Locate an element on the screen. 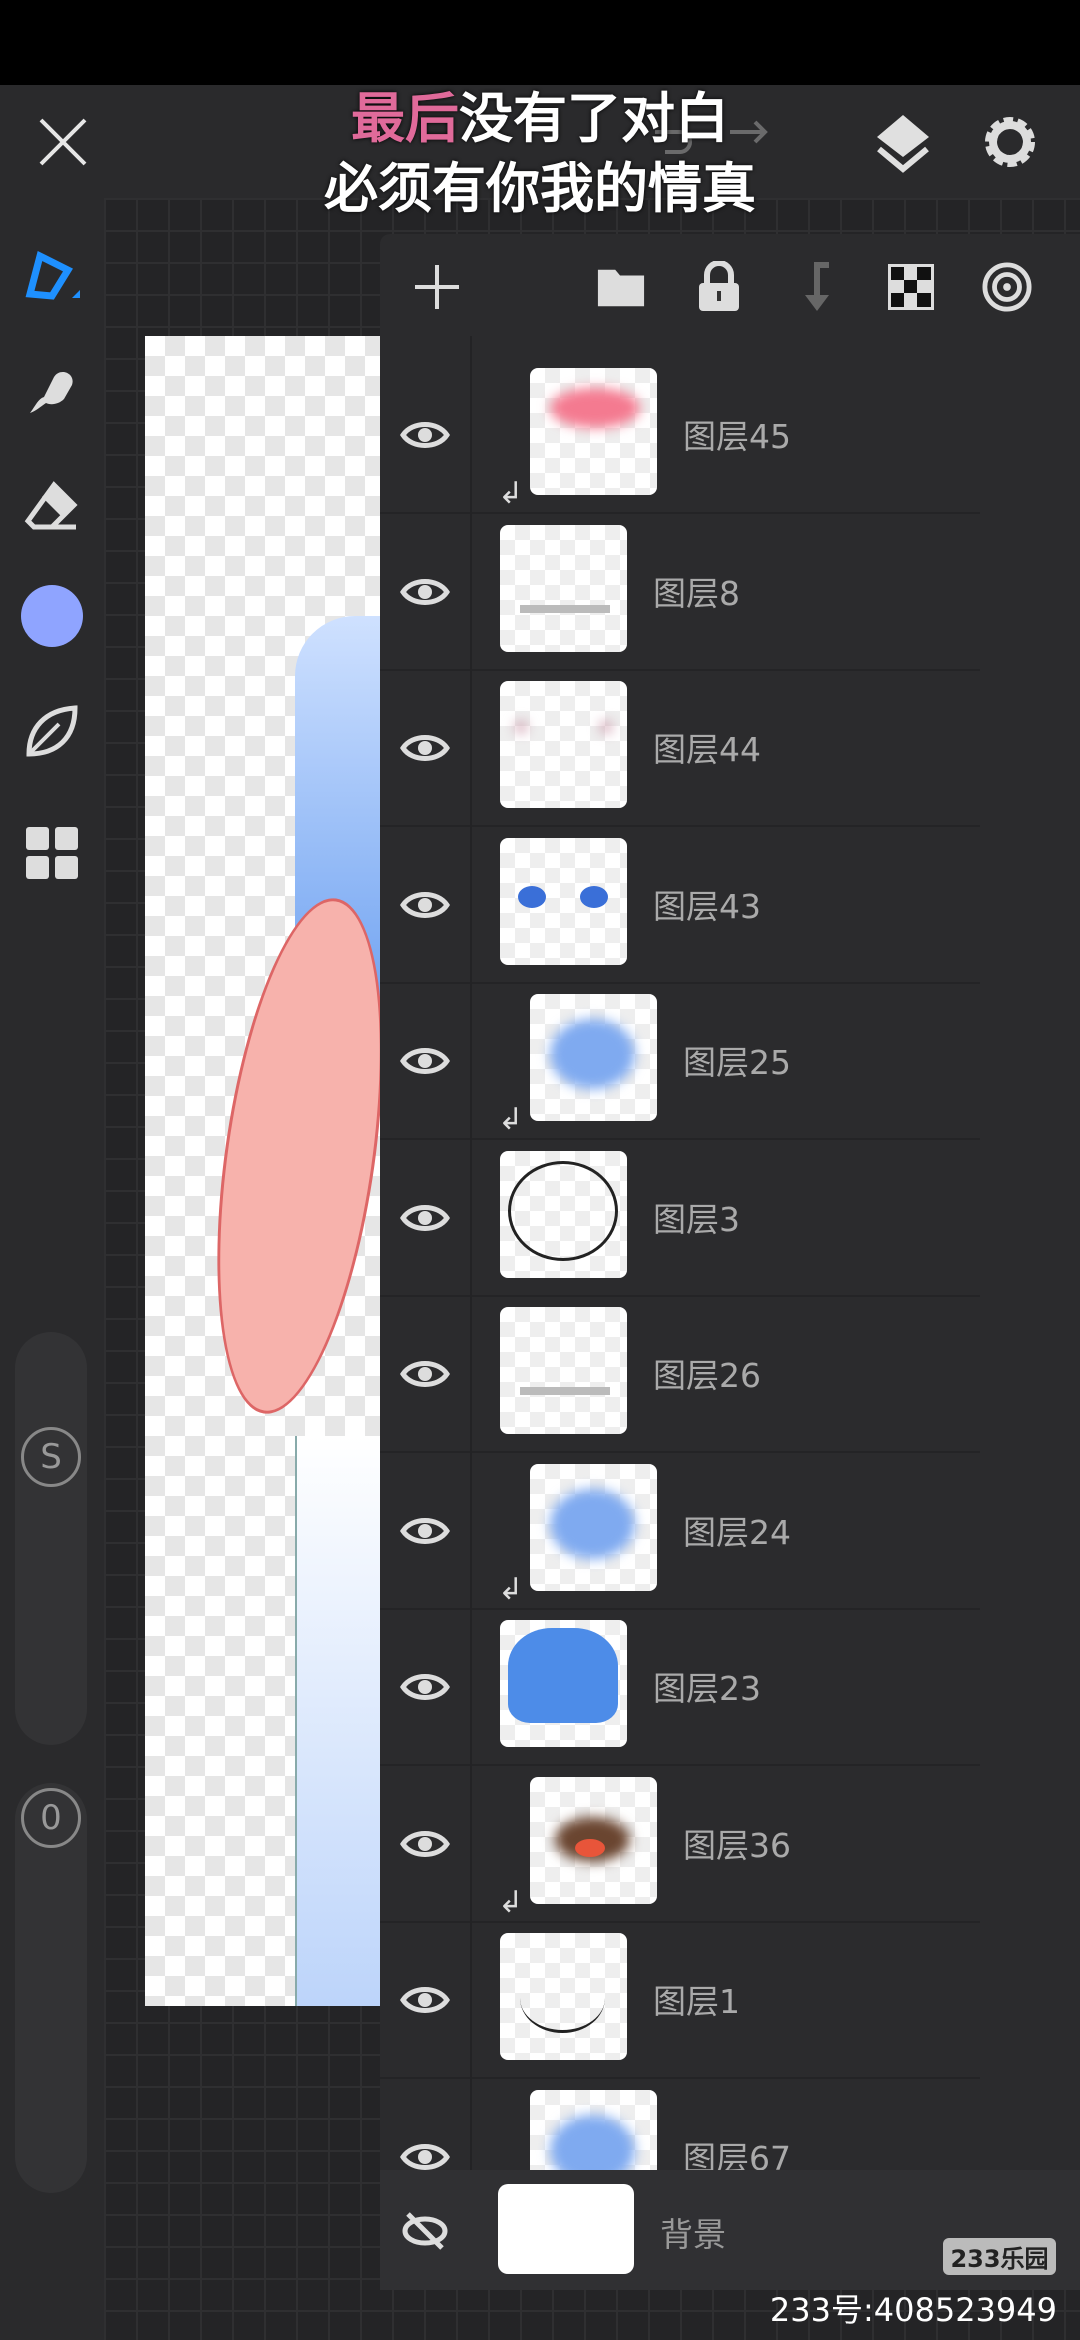 The image size is (1080, 2340). pen-icon is located at coordinates (52, 275).